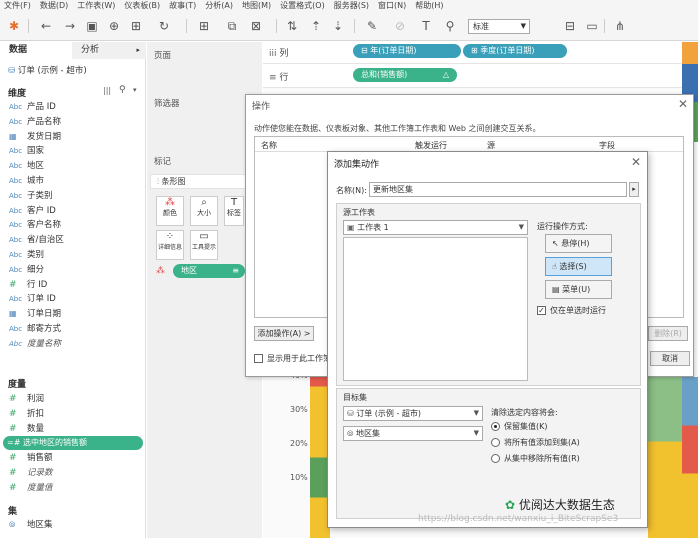 This screenshot has width=698, height=538. I want to click on menu-window: 窗口(N), so click(392, 5).